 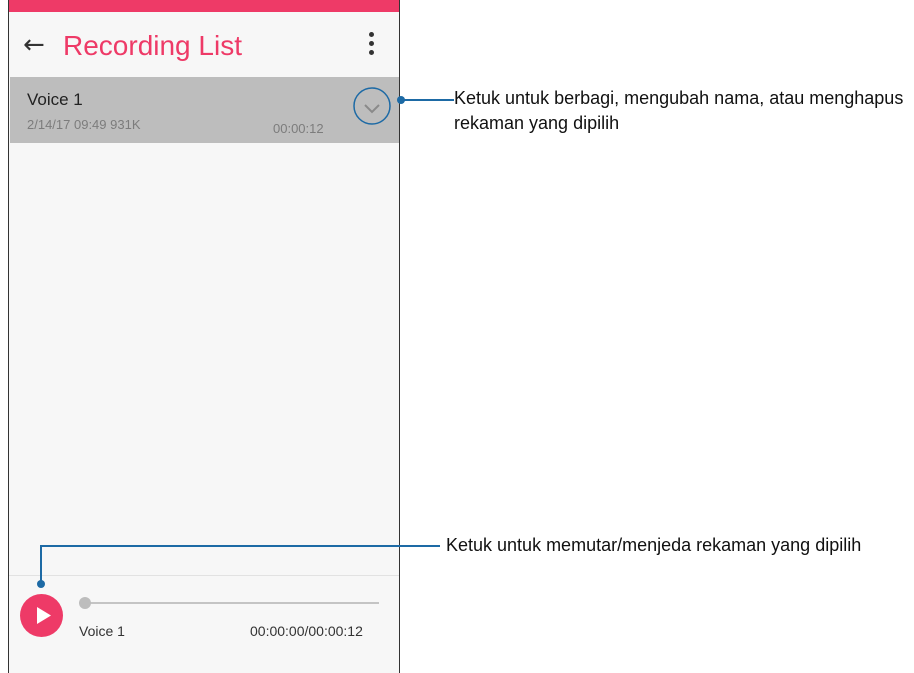 I want to click on recording-duration: 00:00:12, so click(x=298, y=128).